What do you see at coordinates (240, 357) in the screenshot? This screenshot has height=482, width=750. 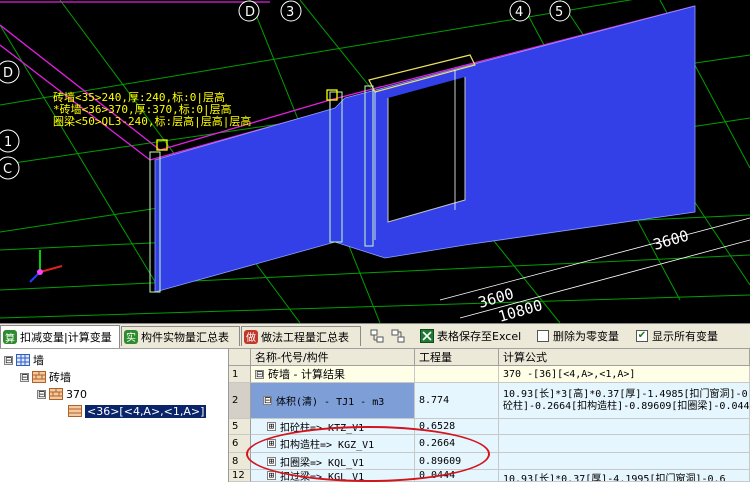 I see `grid-corner` at bounding box center [240, 357].